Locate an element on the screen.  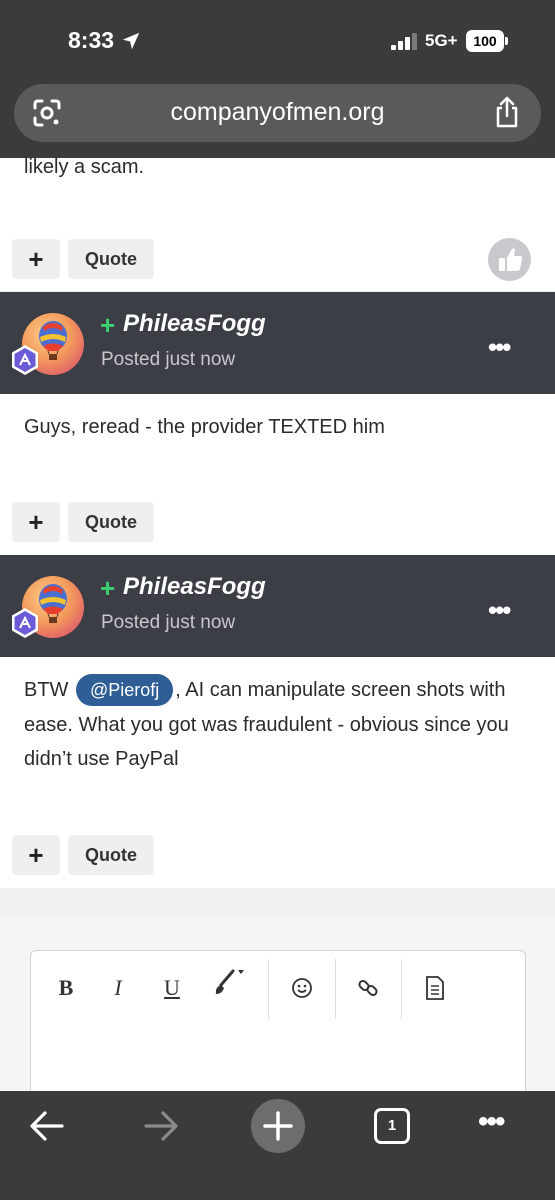
more-menu-icon: ••• is located at coordinates (491, 1122).